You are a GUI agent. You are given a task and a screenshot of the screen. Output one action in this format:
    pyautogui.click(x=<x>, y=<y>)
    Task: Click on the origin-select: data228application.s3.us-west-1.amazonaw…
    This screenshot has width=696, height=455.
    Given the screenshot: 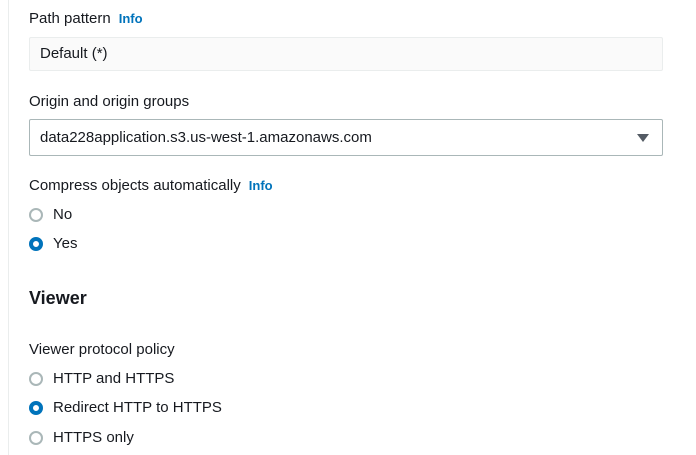 What is the action you would take?
    pyautogui.click(x=346, y=137)
    